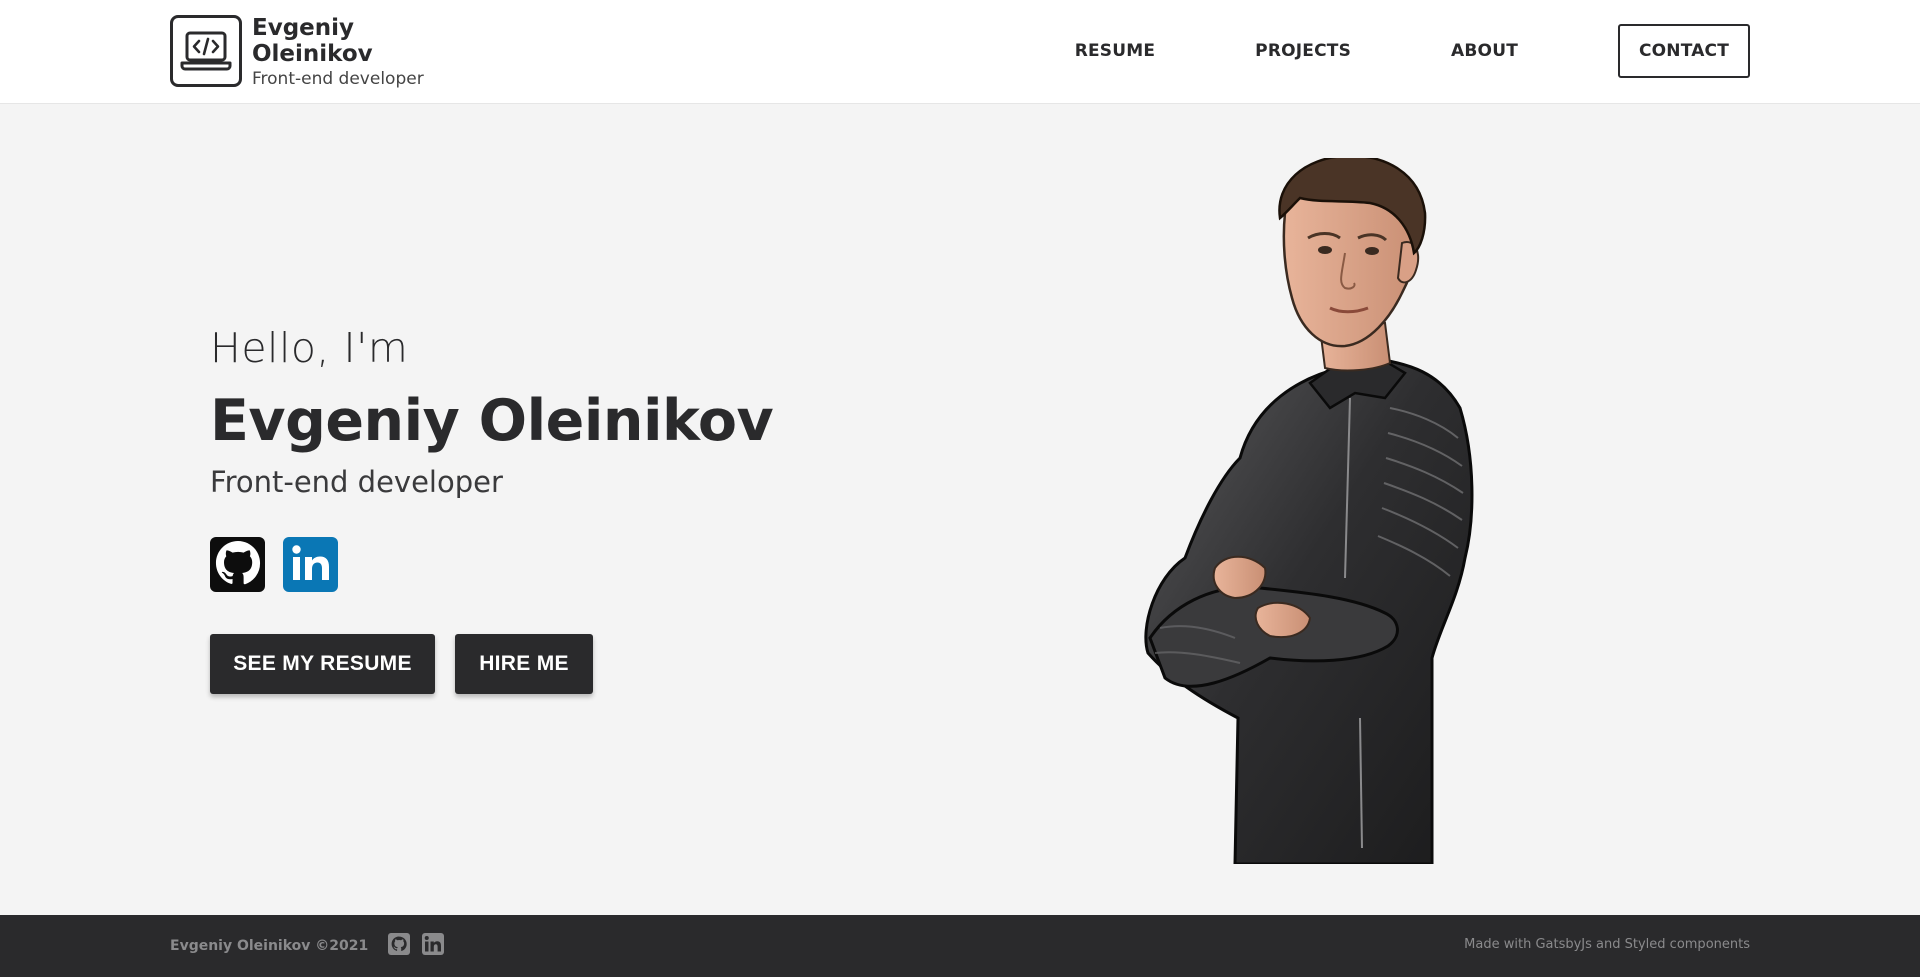 Image resolution: width=1920 pixels, height=977 pixels. Describe the element at coordinates (1484, 51) in the screenshot. I see `nav-about: ABOUT` at that location.